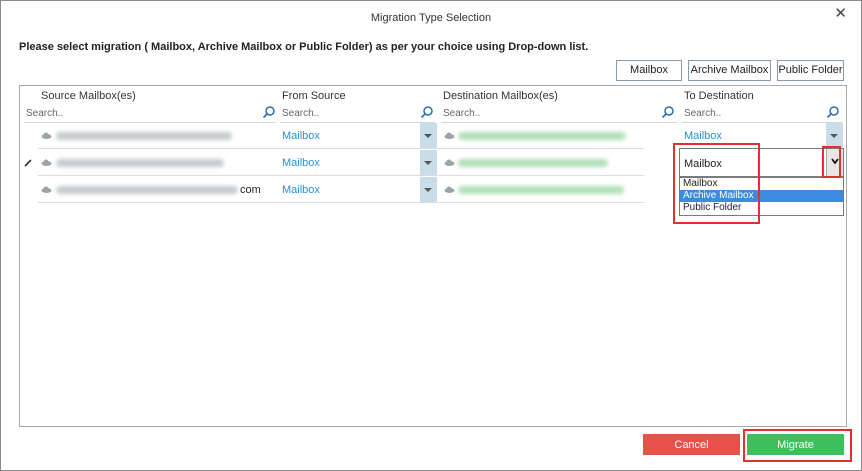 Image resolution: width=862 pixels, height=471 pixels. Describe the element at coordinates (831, 162) in the screenshot. I see `highlight-box-toggle` at that location.